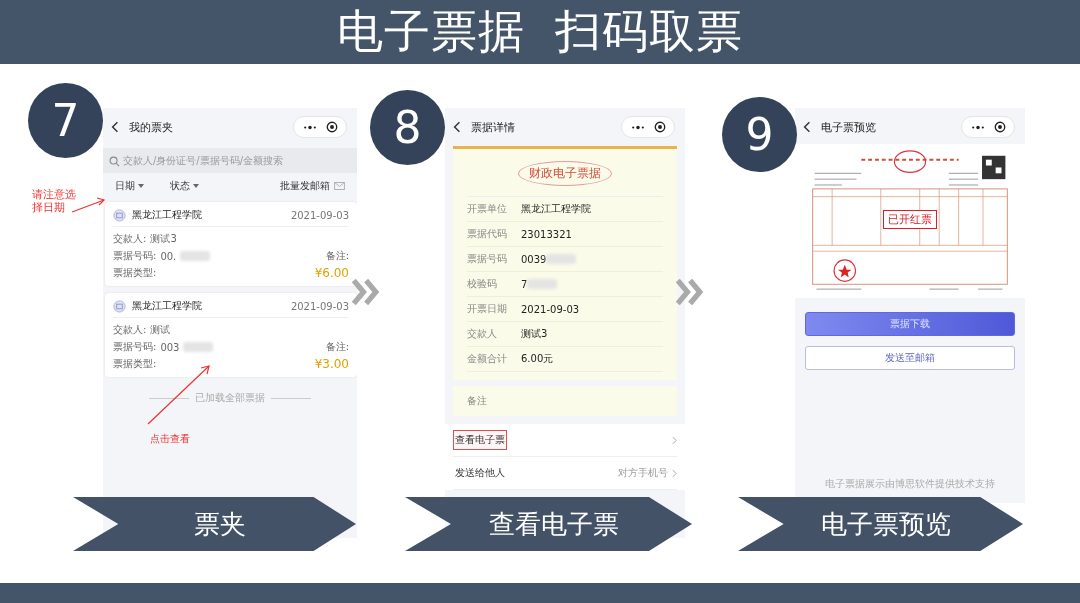  I want to click on field-value: 2021-09-03, so click(550, 309).